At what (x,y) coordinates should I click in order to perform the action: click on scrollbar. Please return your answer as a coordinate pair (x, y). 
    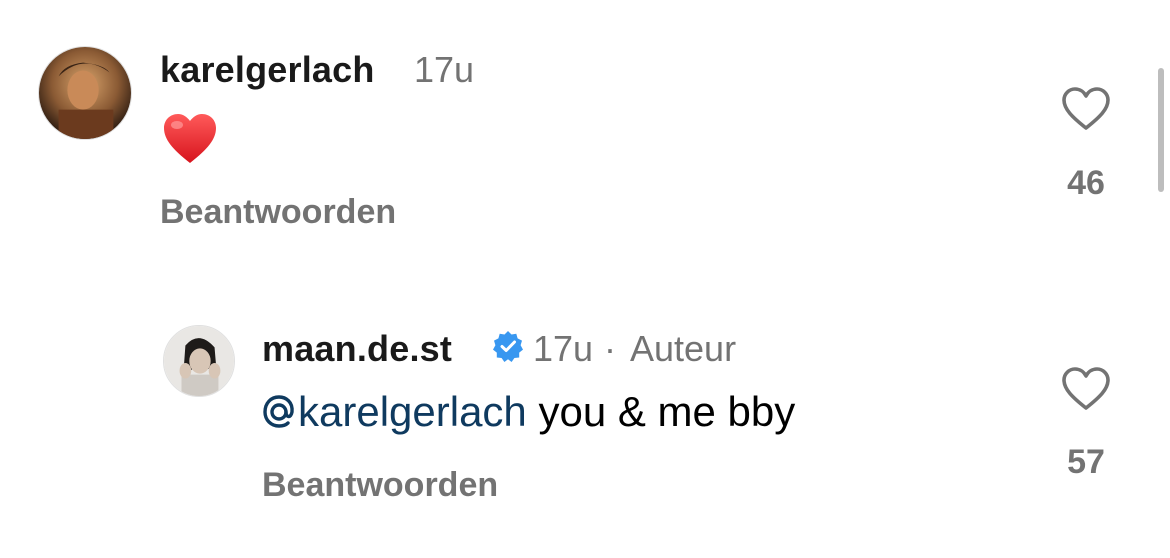
    Looking at the image, I should click on (1161, 130).